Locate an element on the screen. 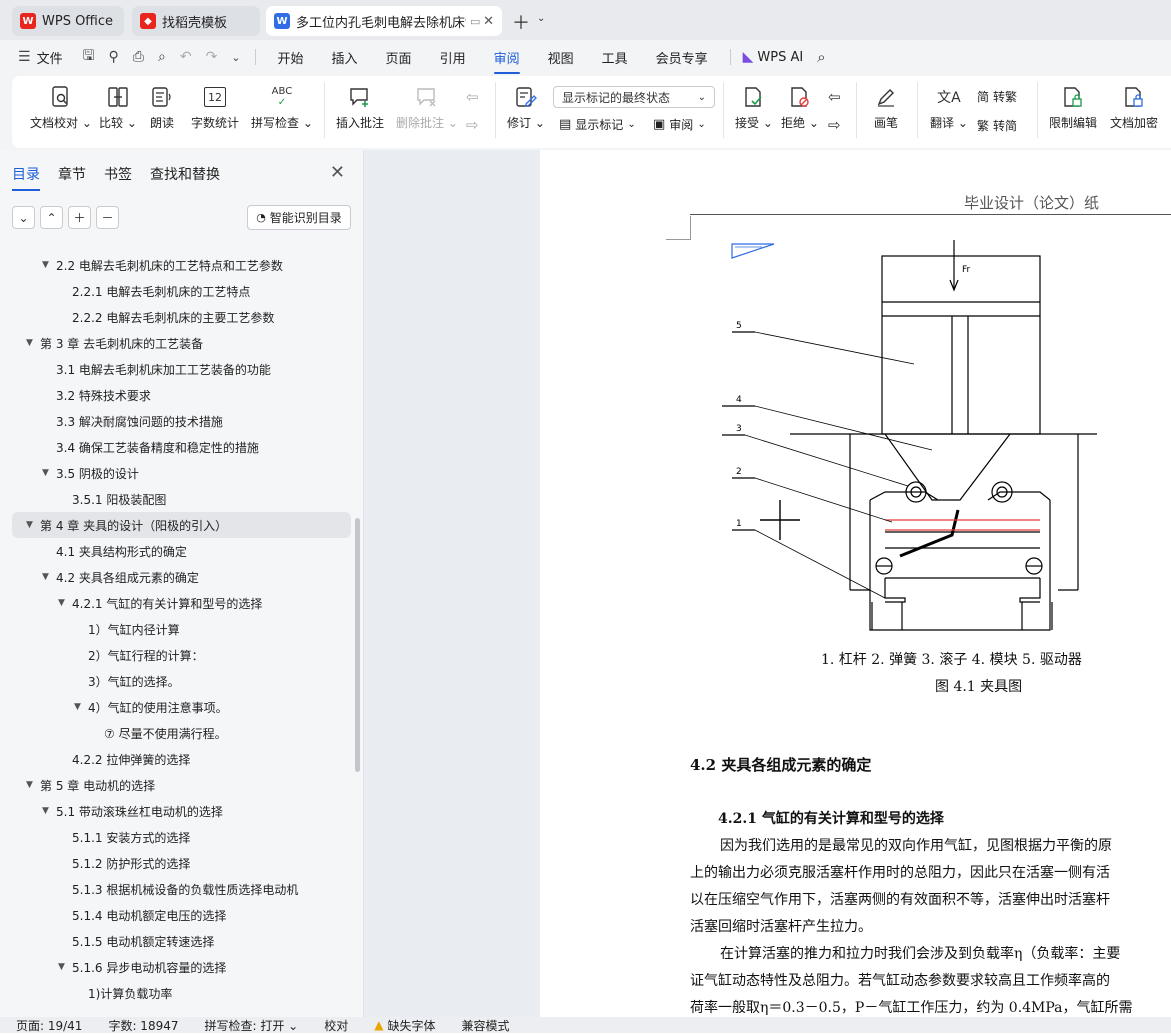 This screenshot has height=1034, width=1171. menu-member: 会员专享 is located at coordinates (682, 57).